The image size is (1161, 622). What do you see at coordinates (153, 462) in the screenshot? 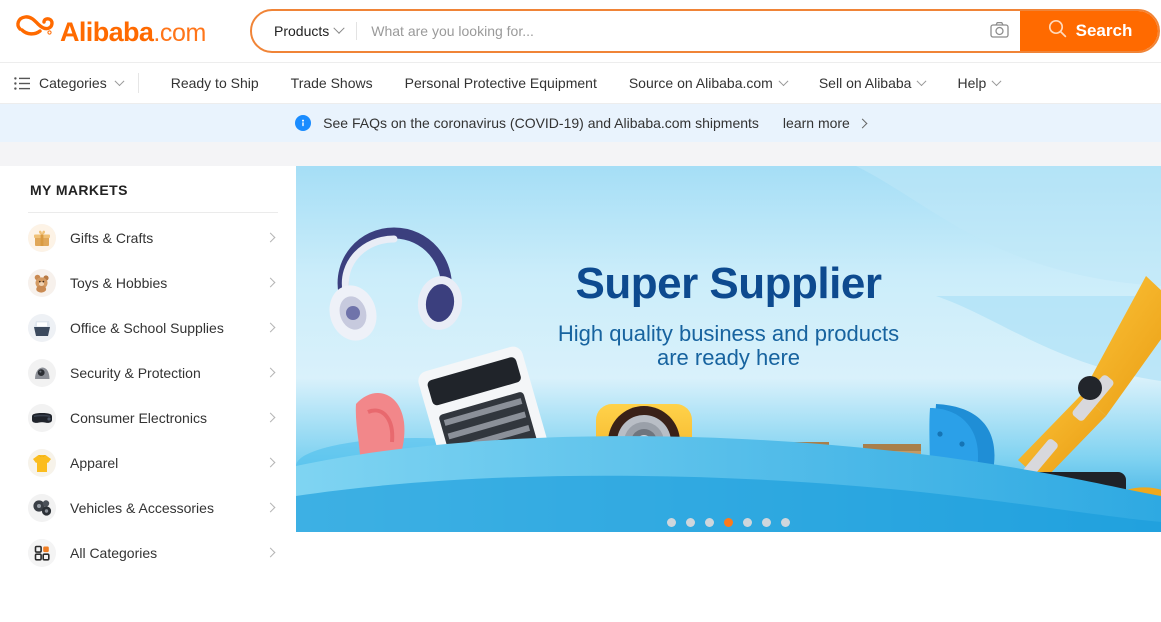
I see `sidebar-item-apparel: Apparel` at bounding box center [153, 462].